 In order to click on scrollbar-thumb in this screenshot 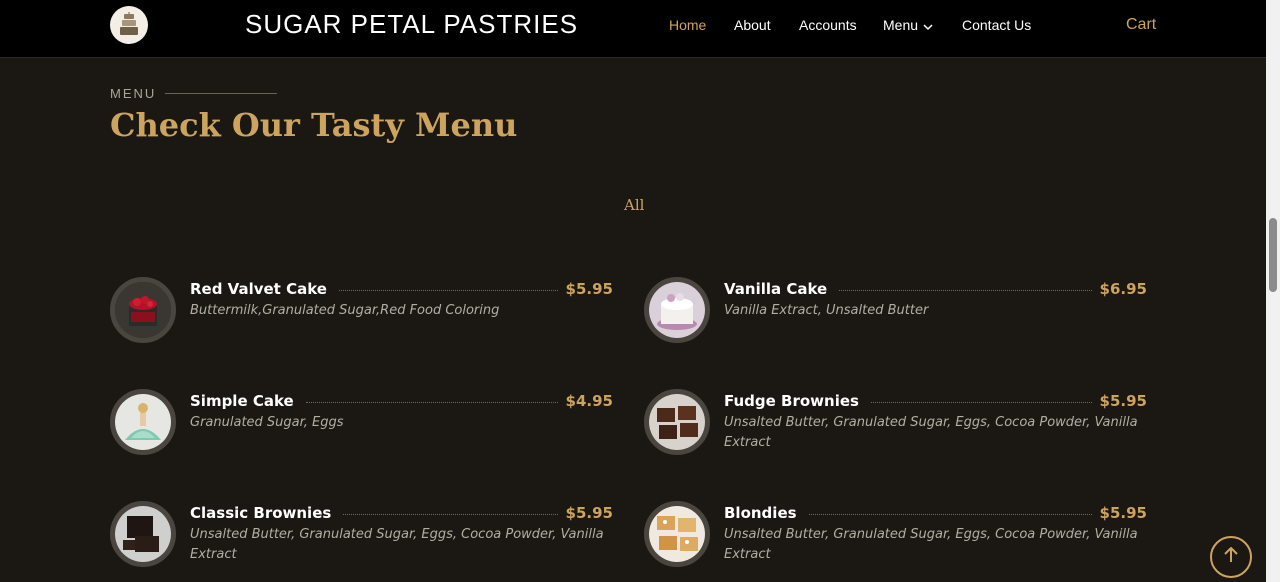, I will do `click(1273, 255)`.